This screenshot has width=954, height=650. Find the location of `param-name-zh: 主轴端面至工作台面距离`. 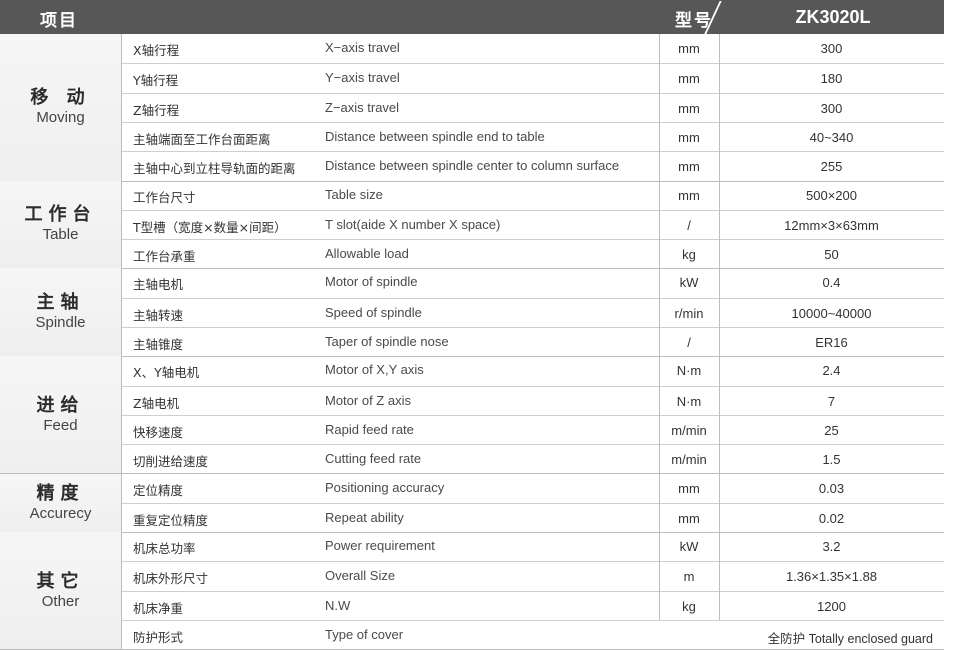

param-name-zh: 主轴端面至工作台面距离 is located at coordinates (202, 139).